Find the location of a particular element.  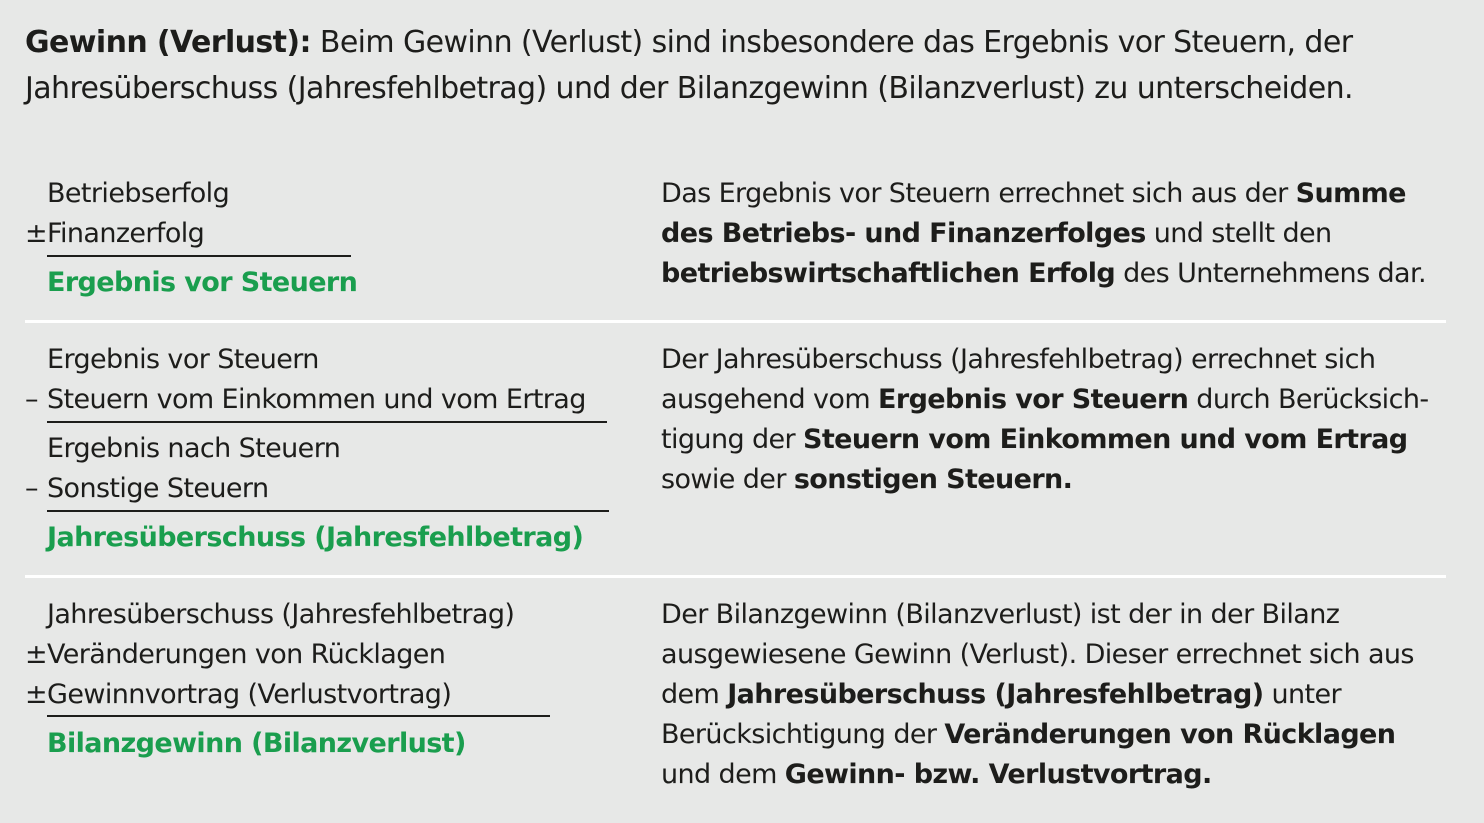

calc-label: Ergebnis vor Steuern is located at coordinates (183, 359).